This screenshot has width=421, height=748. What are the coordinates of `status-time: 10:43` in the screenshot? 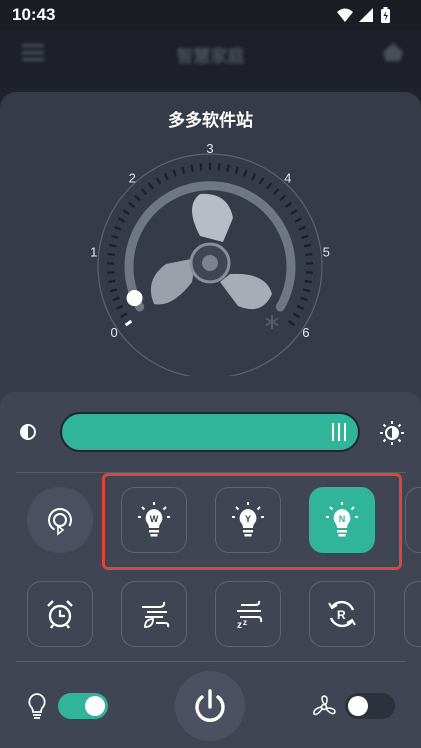 It's located at (34, 14).